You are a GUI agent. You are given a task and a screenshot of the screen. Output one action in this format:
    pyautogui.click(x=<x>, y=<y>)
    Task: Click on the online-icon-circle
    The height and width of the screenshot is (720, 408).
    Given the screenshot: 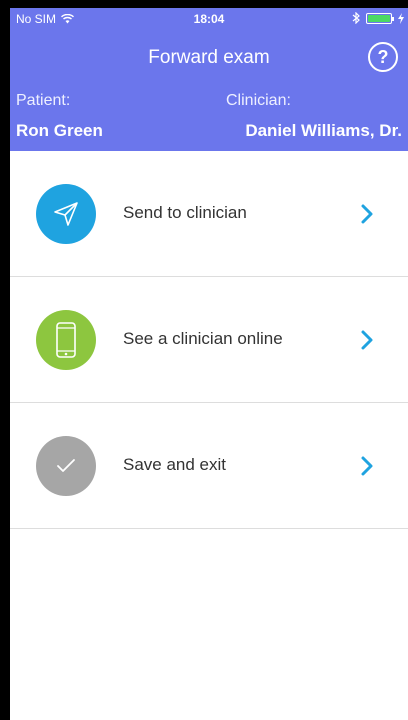 What is the action you would take?
    pyautogui.click(x=66, y=340)
    